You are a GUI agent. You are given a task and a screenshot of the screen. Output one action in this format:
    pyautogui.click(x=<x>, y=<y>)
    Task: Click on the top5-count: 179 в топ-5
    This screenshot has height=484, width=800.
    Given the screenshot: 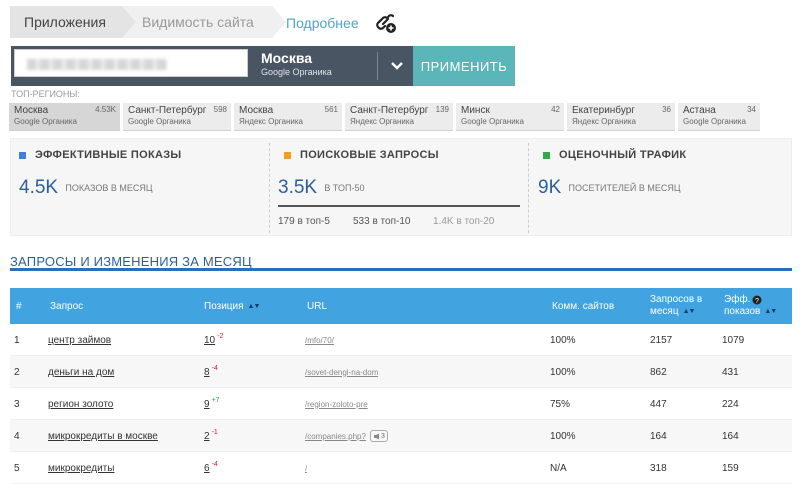 What is the action you would take?
    pyautogui.click(x=304, y=221)
    